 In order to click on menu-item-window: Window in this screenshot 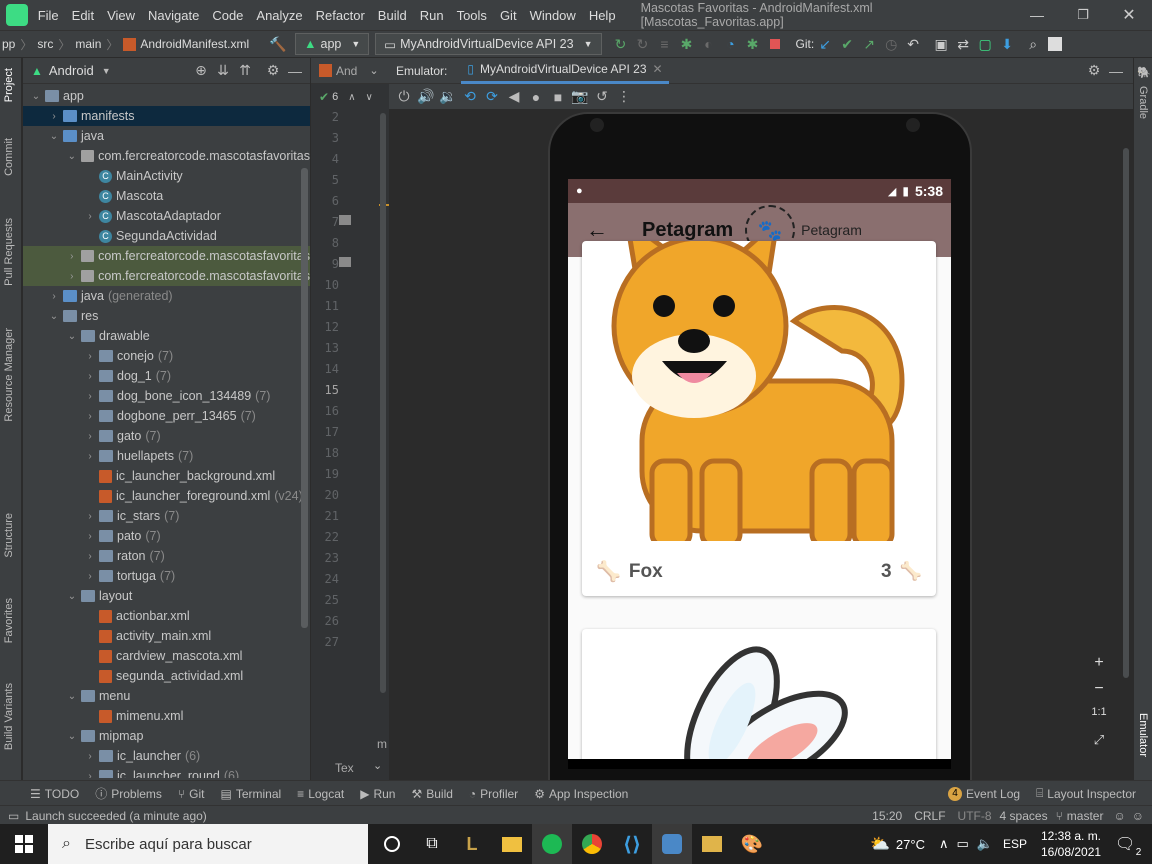, I will do `click(553, 15)`.